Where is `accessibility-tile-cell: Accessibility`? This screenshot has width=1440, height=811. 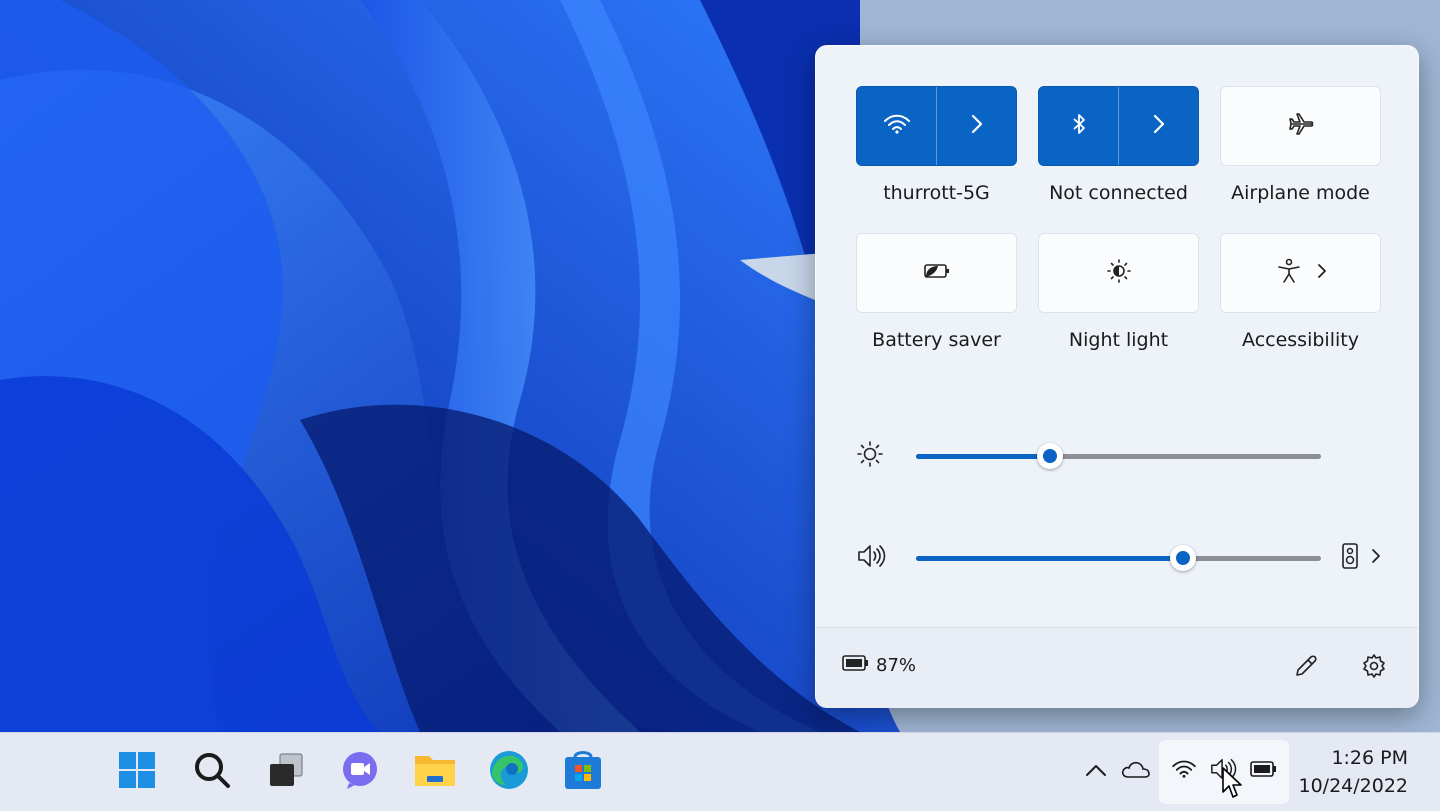
accessibility-tile-cell: Accessibility is located at coordinates (1300, 293).